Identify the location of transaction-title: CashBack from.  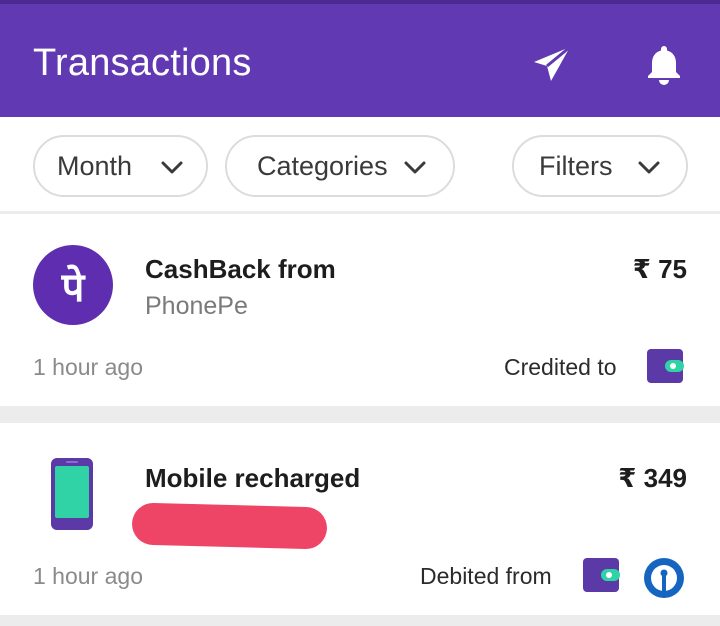
(240, 269).